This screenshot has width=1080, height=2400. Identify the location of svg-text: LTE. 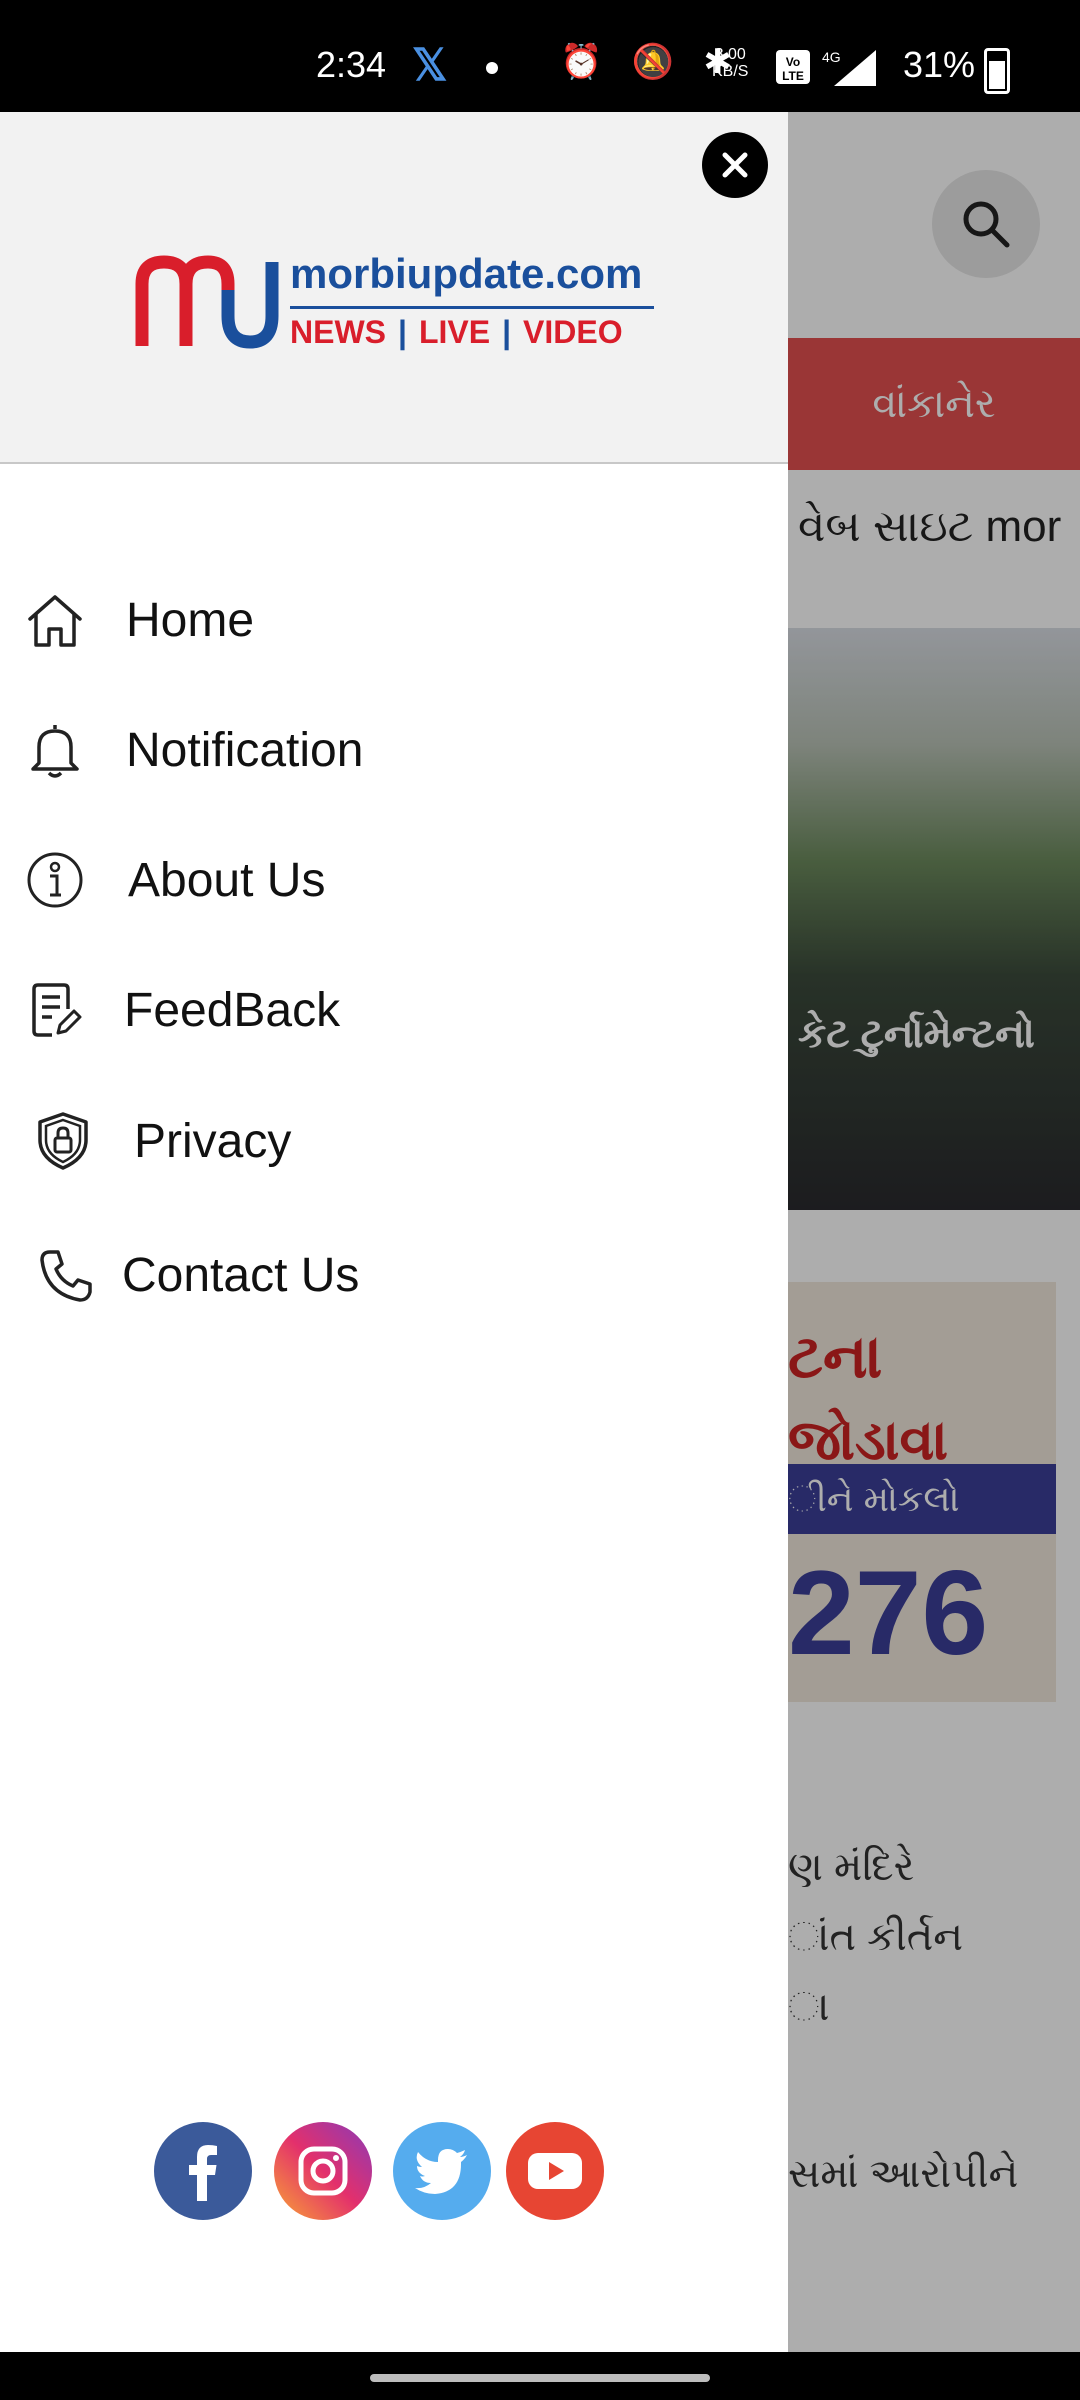
(793, 76).